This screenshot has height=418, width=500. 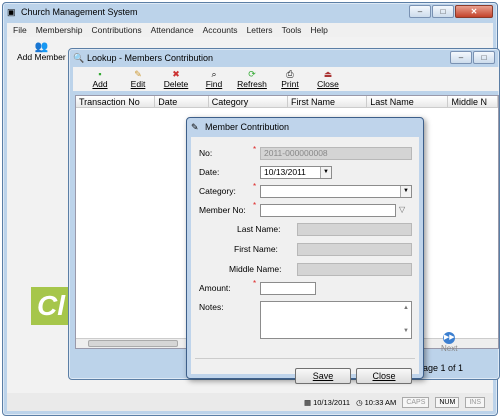 I want to click on status-caps: CAPS, so click(x=416, y=402).